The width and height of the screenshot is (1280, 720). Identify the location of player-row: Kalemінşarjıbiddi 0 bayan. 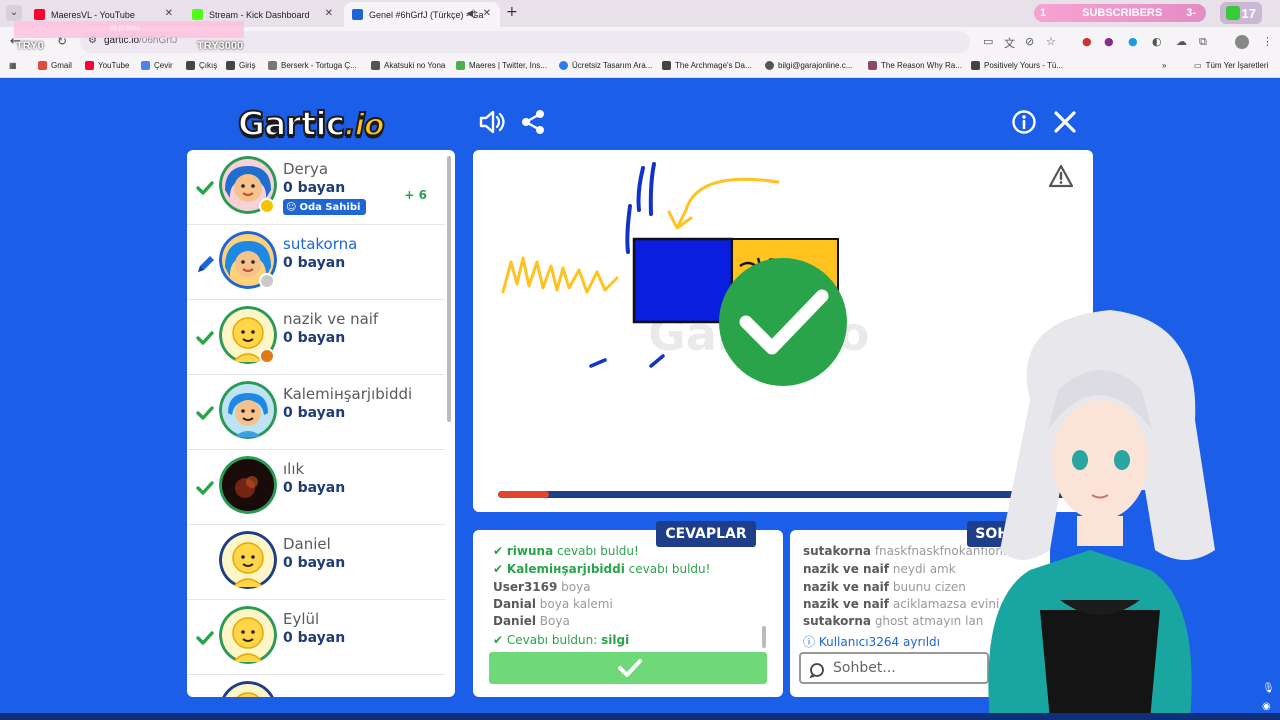
(316, 412).